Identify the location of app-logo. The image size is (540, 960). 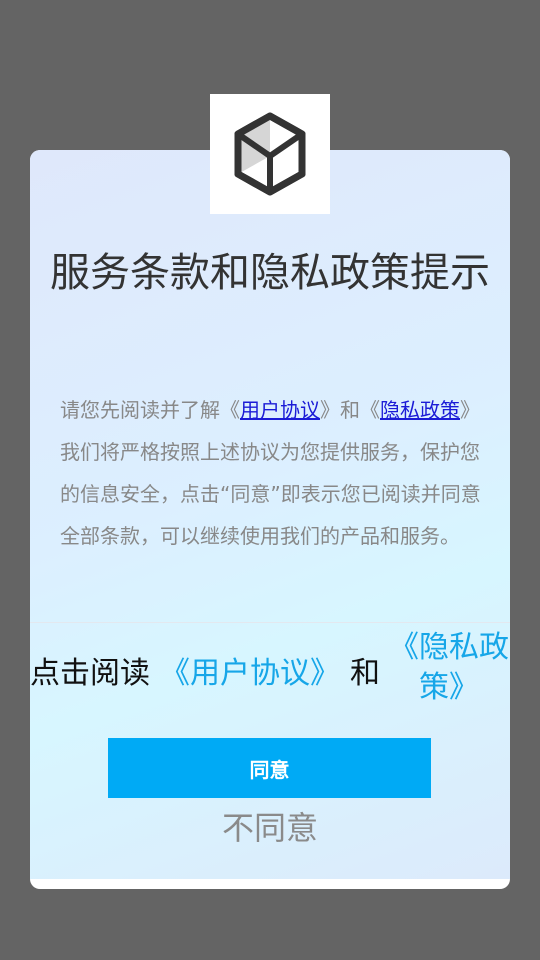
(270, 154).